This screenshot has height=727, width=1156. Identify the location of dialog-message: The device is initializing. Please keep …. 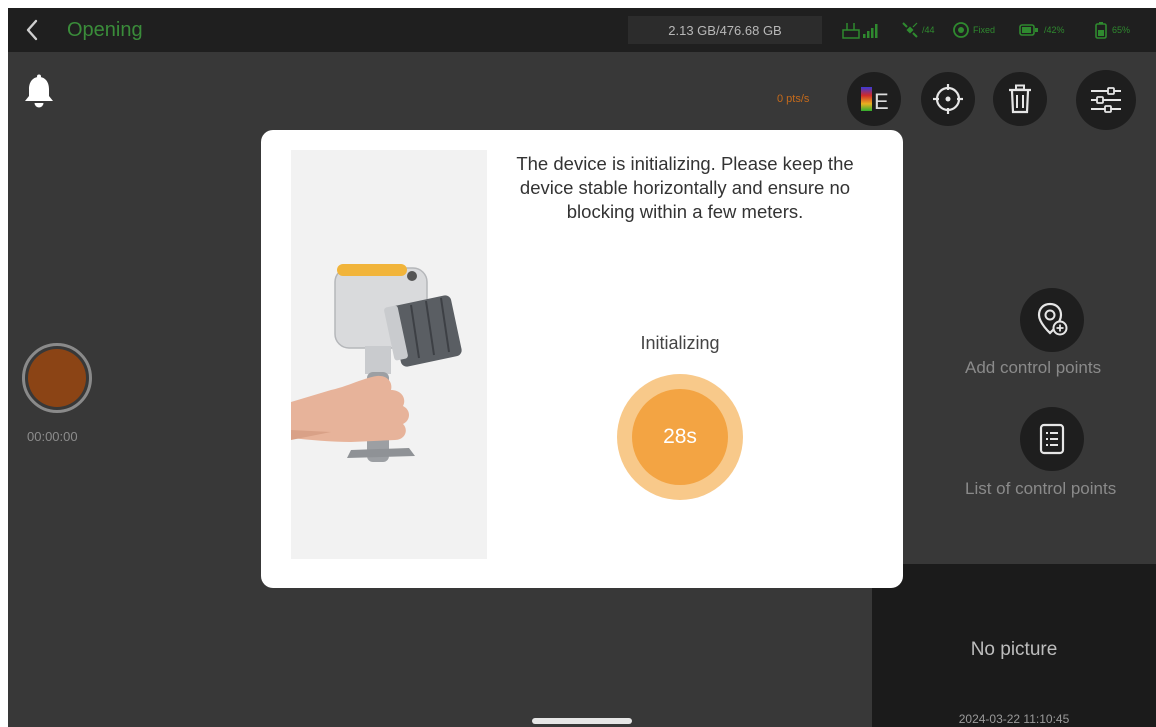
(685, 188).